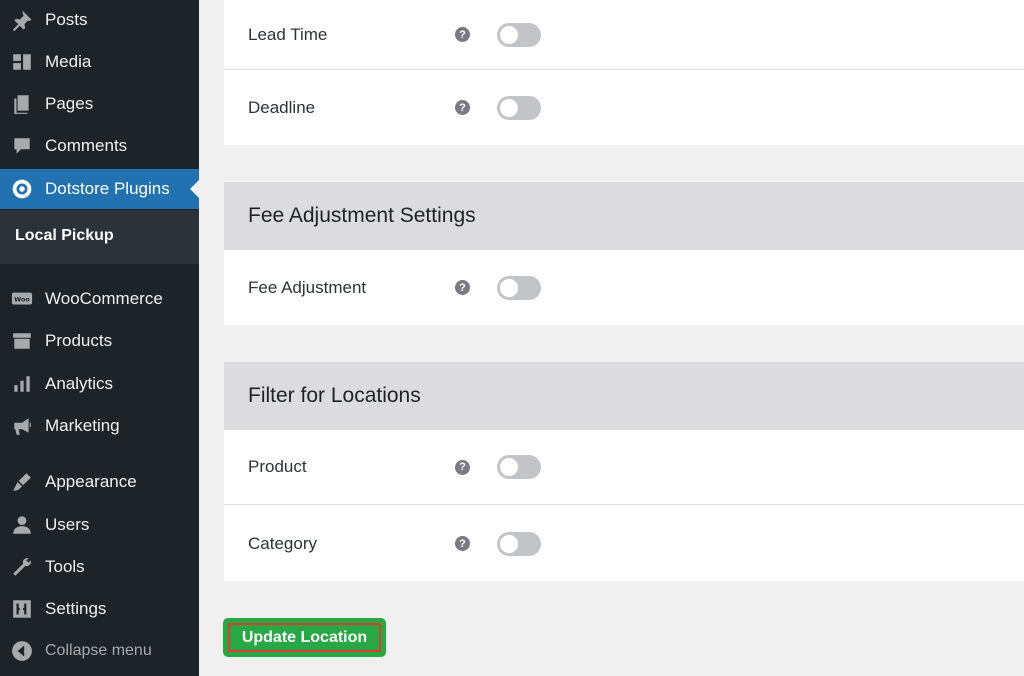 The image size is (1024, 676). Describe the element at coordinates (519, 34) in the screenshot. I see `lead-time-toggle` at that location.